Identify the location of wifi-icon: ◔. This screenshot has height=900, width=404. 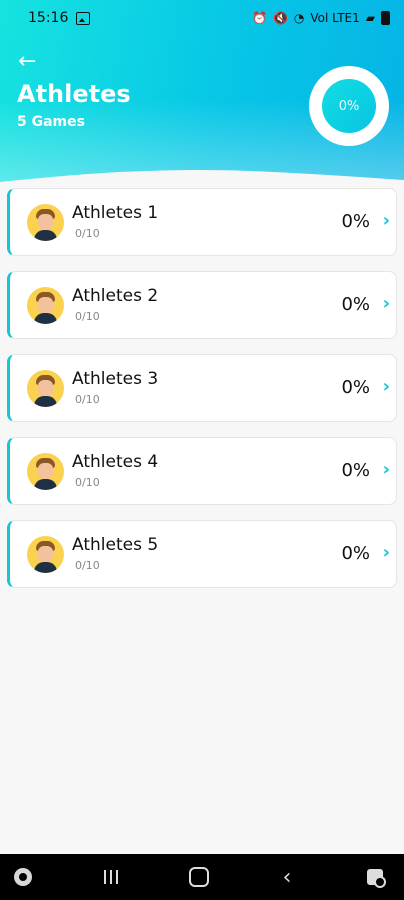
(299, 18).